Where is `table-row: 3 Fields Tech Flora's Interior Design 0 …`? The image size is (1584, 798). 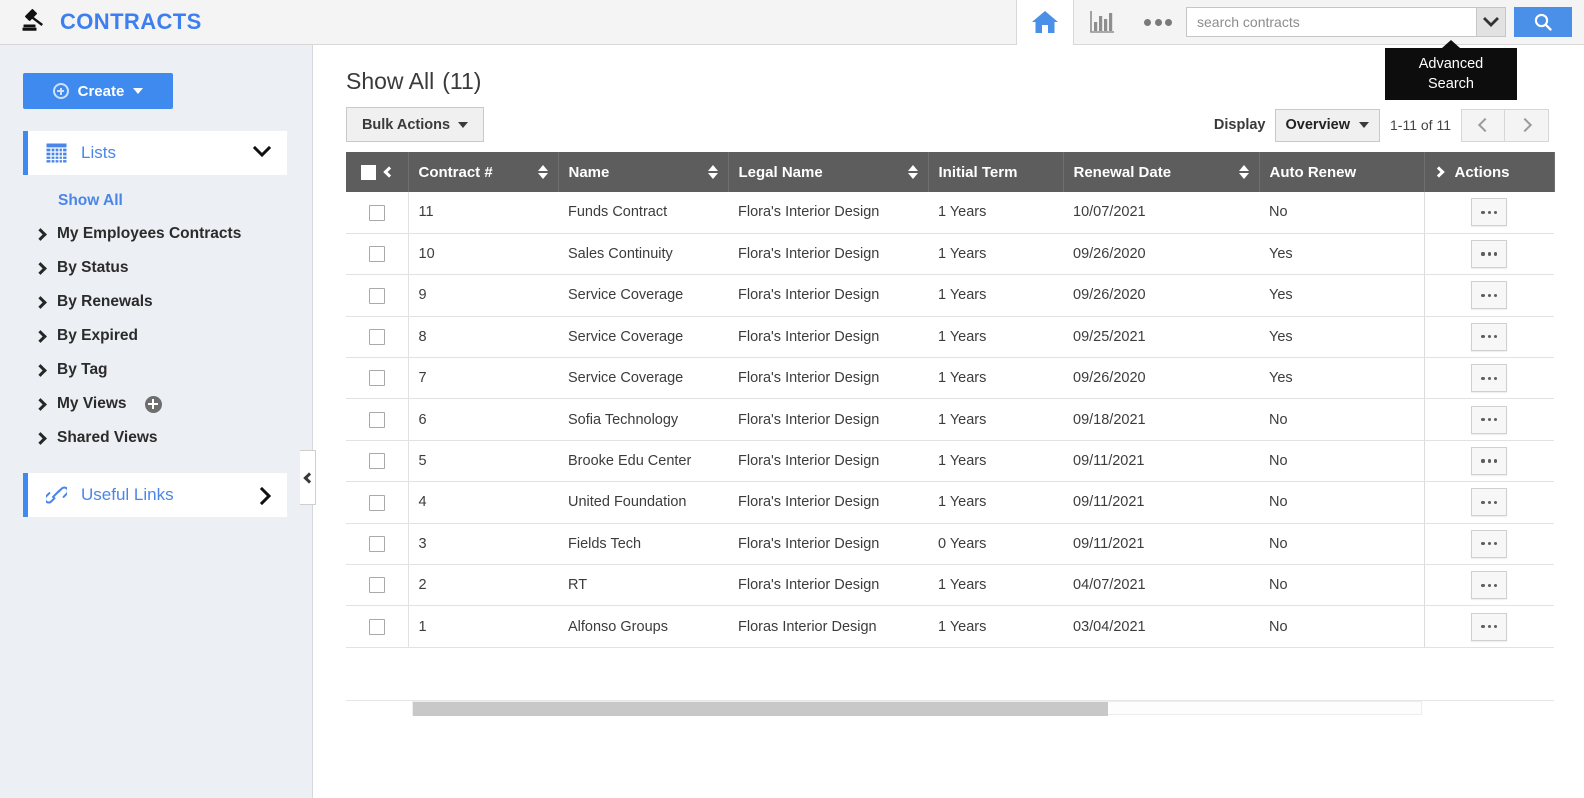
table-row: 3 Fields Tech Flora's Interior Design 0 … is located at coordinates (950, 544).